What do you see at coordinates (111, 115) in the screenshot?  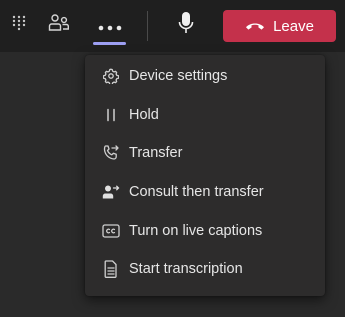 I see `pause-icon` at bounding box center [111, 115].